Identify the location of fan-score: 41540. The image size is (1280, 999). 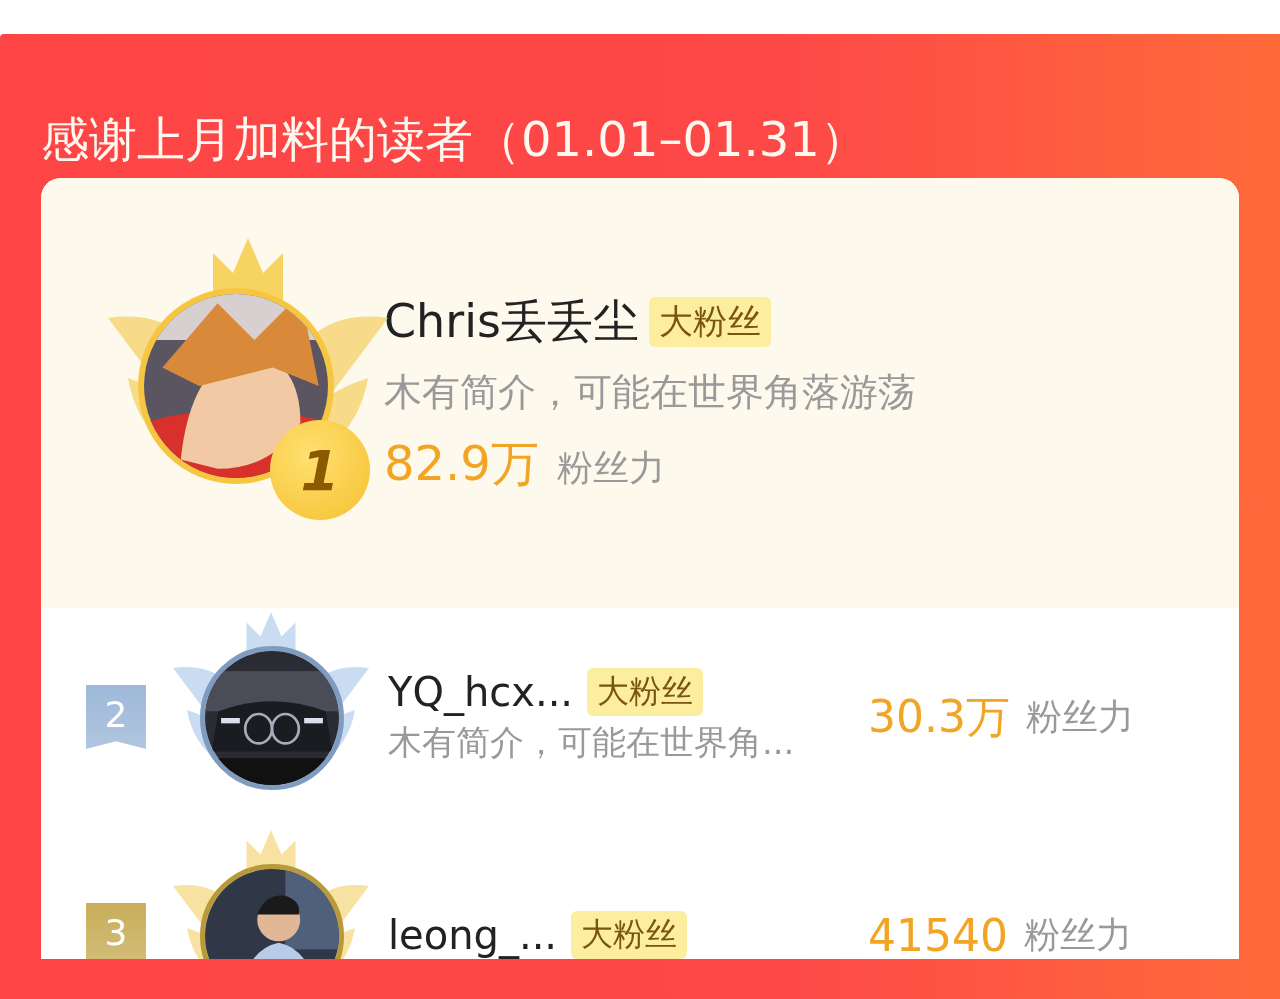
(938, 934).